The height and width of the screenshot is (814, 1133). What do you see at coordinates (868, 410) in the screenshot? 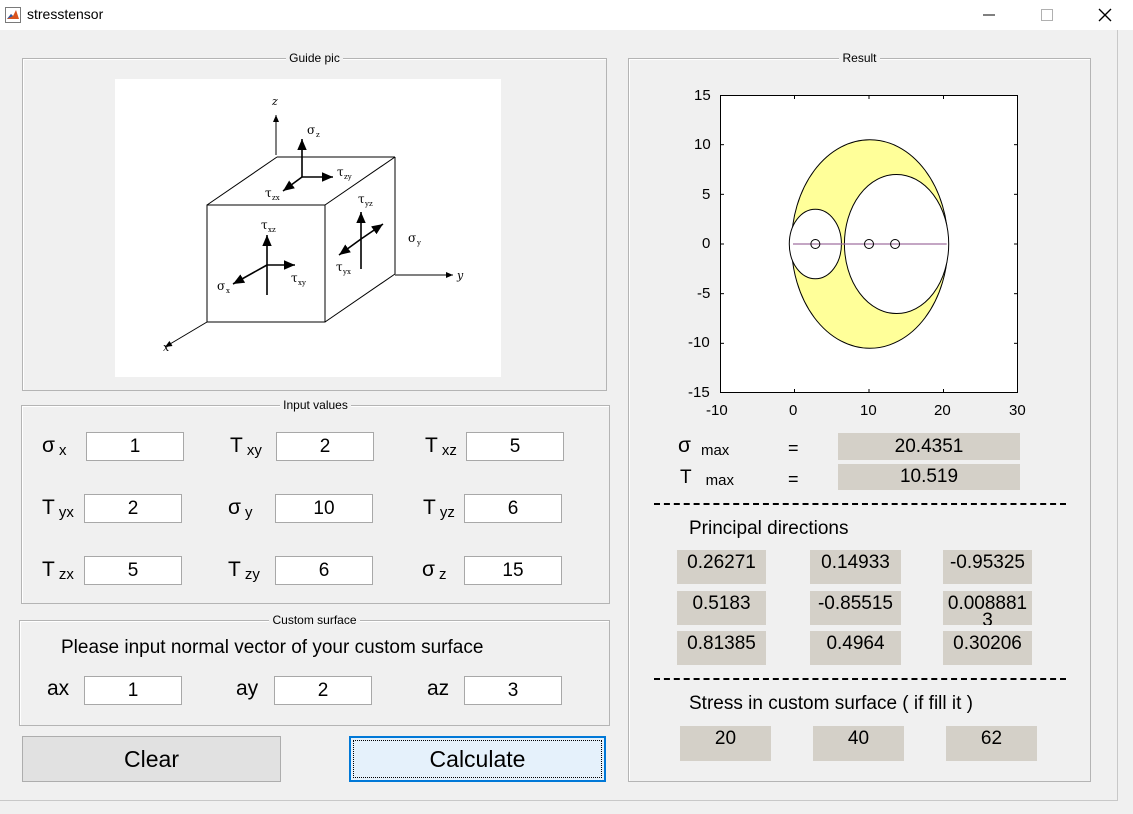
I see `x-tick-label: 10` at bounding box center [868, 410].